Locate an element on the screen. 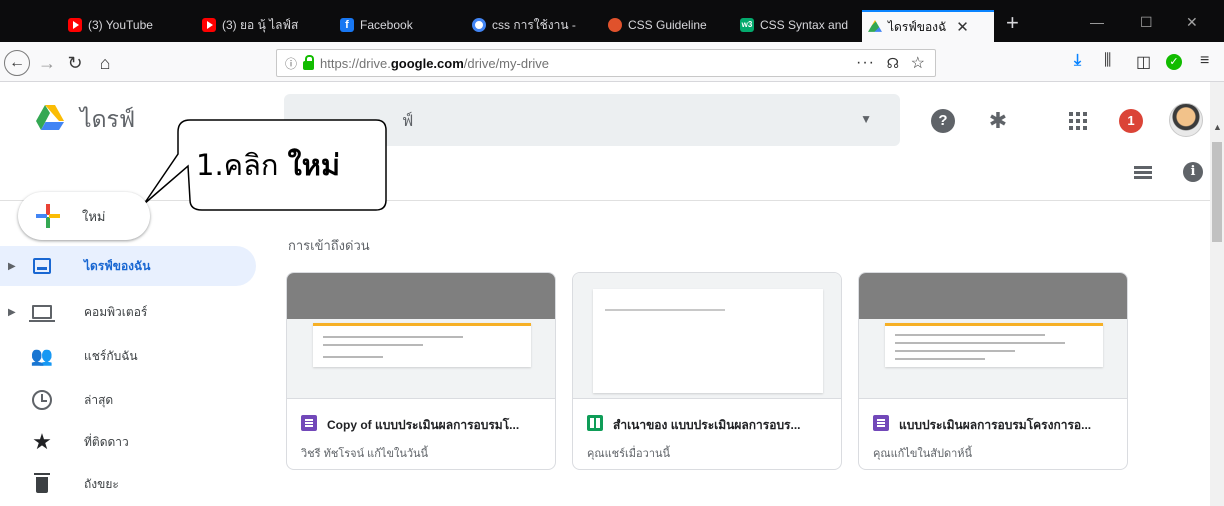 The height and width of the screenshot is (506, 1224). file-activity: คุณแก้ไขในสัปดาห์นี้ is located at coordinates (923, 454).